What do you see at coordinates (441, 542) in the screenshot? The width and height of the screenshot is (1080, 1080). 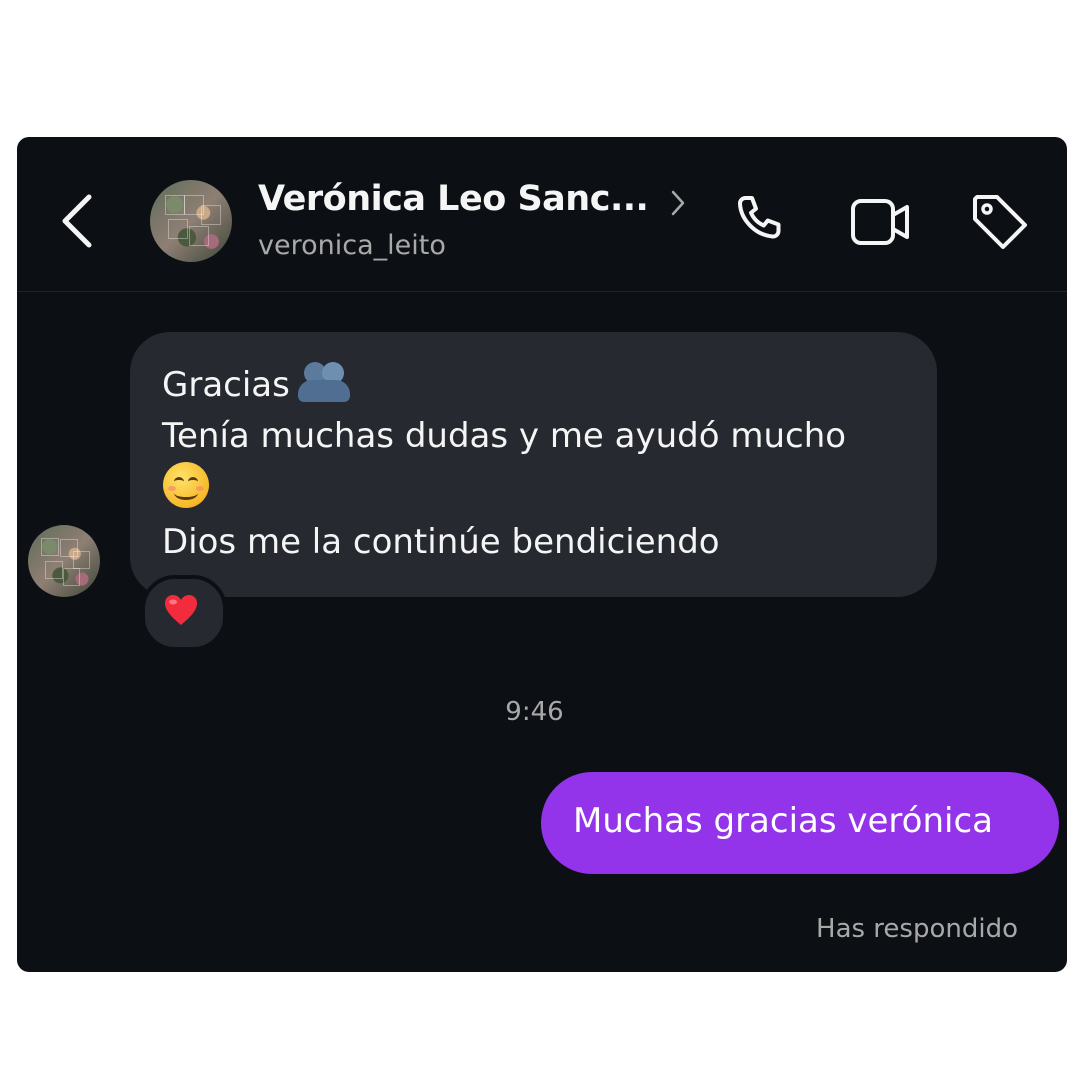 I see `message-line: Dios me la continúe bendiciendo` at bounding box center [441, 542].